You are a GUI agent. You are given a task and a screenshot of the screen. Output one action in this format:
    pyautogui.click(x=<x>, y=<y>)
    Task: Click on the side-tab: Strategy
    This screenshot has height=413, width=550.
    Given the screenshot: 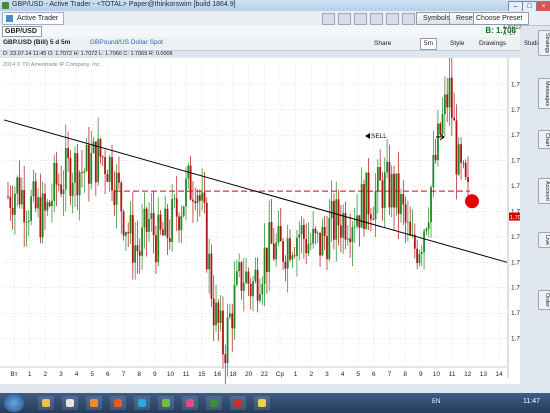 What is the action you would take?
    pyautogui.click(x=544, y=43)
    